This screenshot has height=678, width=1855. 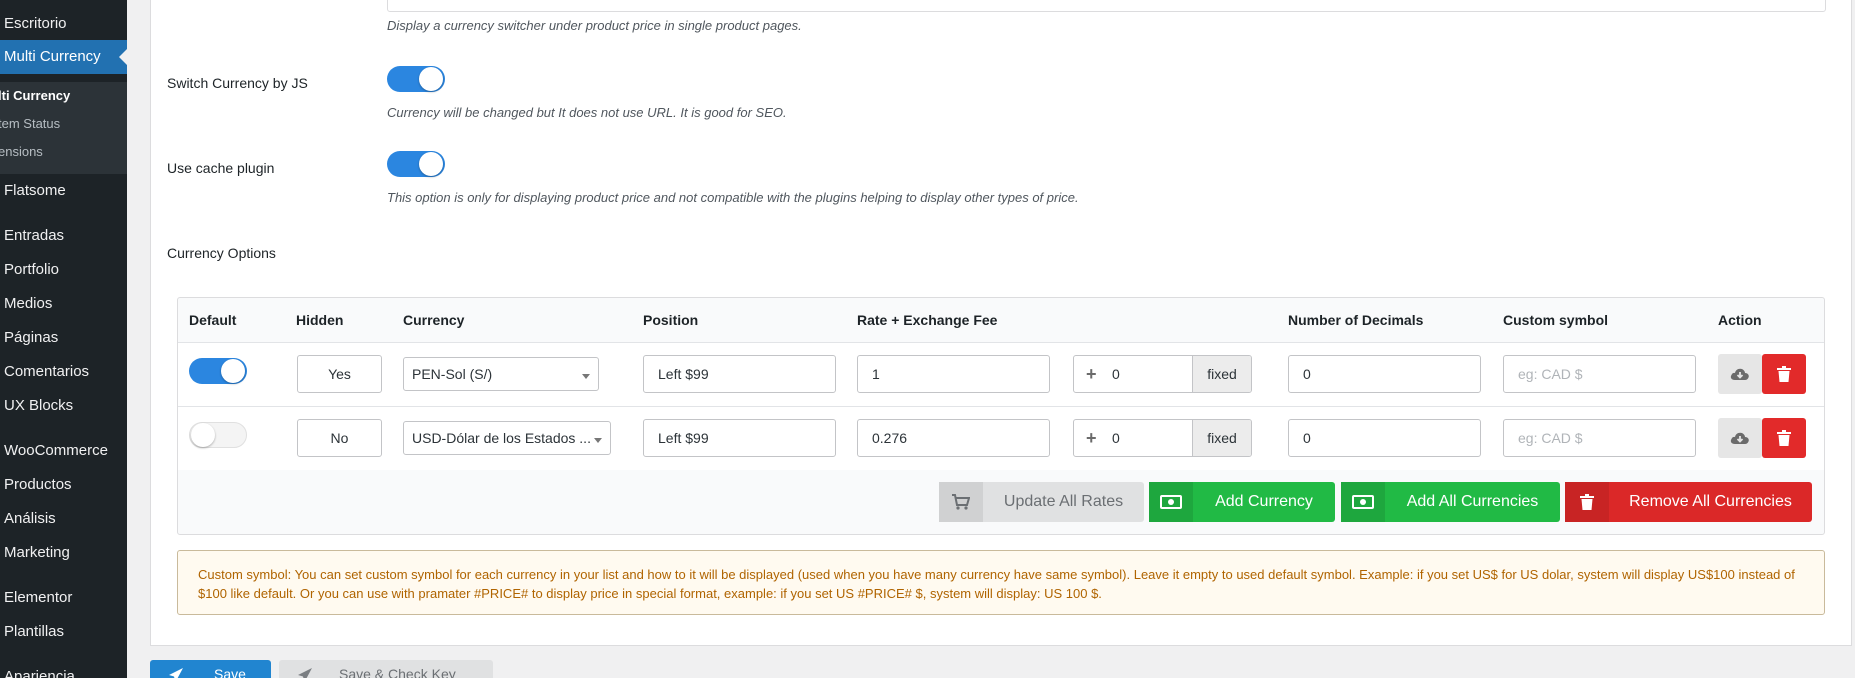 What do you see at coordinates (961, 502) in the screenshot?
I see `cart-icon` at bounding box center [961, 502].